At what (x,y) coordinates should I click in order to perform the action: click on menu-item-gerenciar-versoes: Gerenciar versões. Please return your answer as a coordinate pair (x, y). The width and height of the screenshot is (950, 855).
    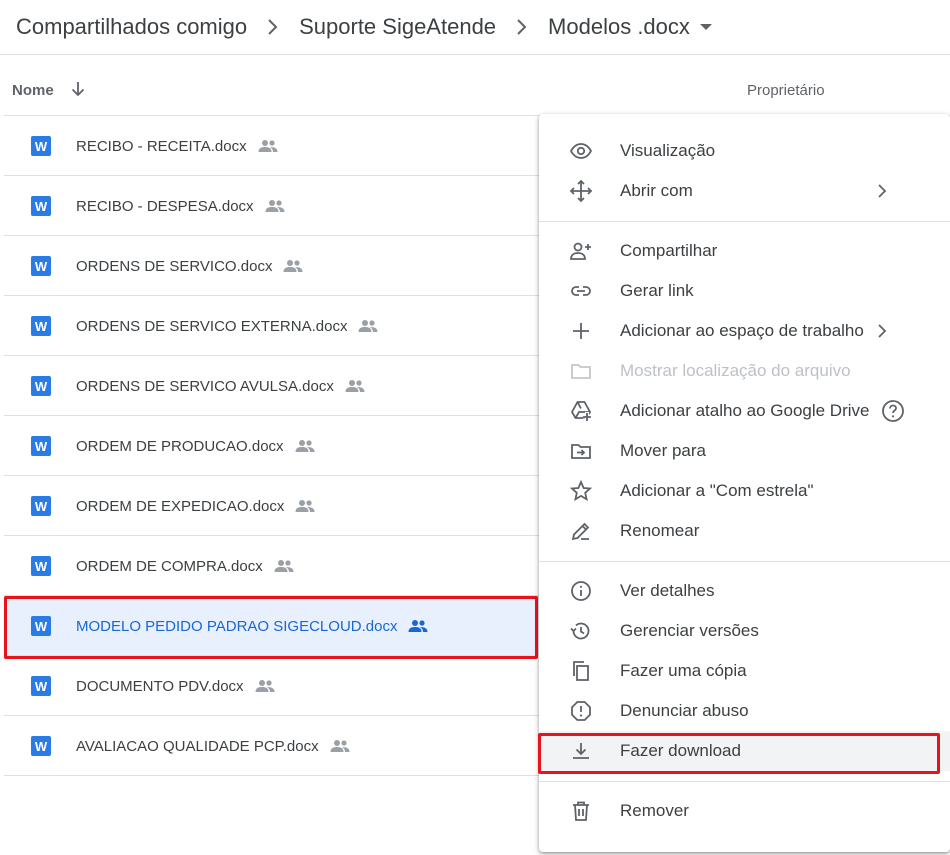
    Looking at the image, I should click on (744, 631).